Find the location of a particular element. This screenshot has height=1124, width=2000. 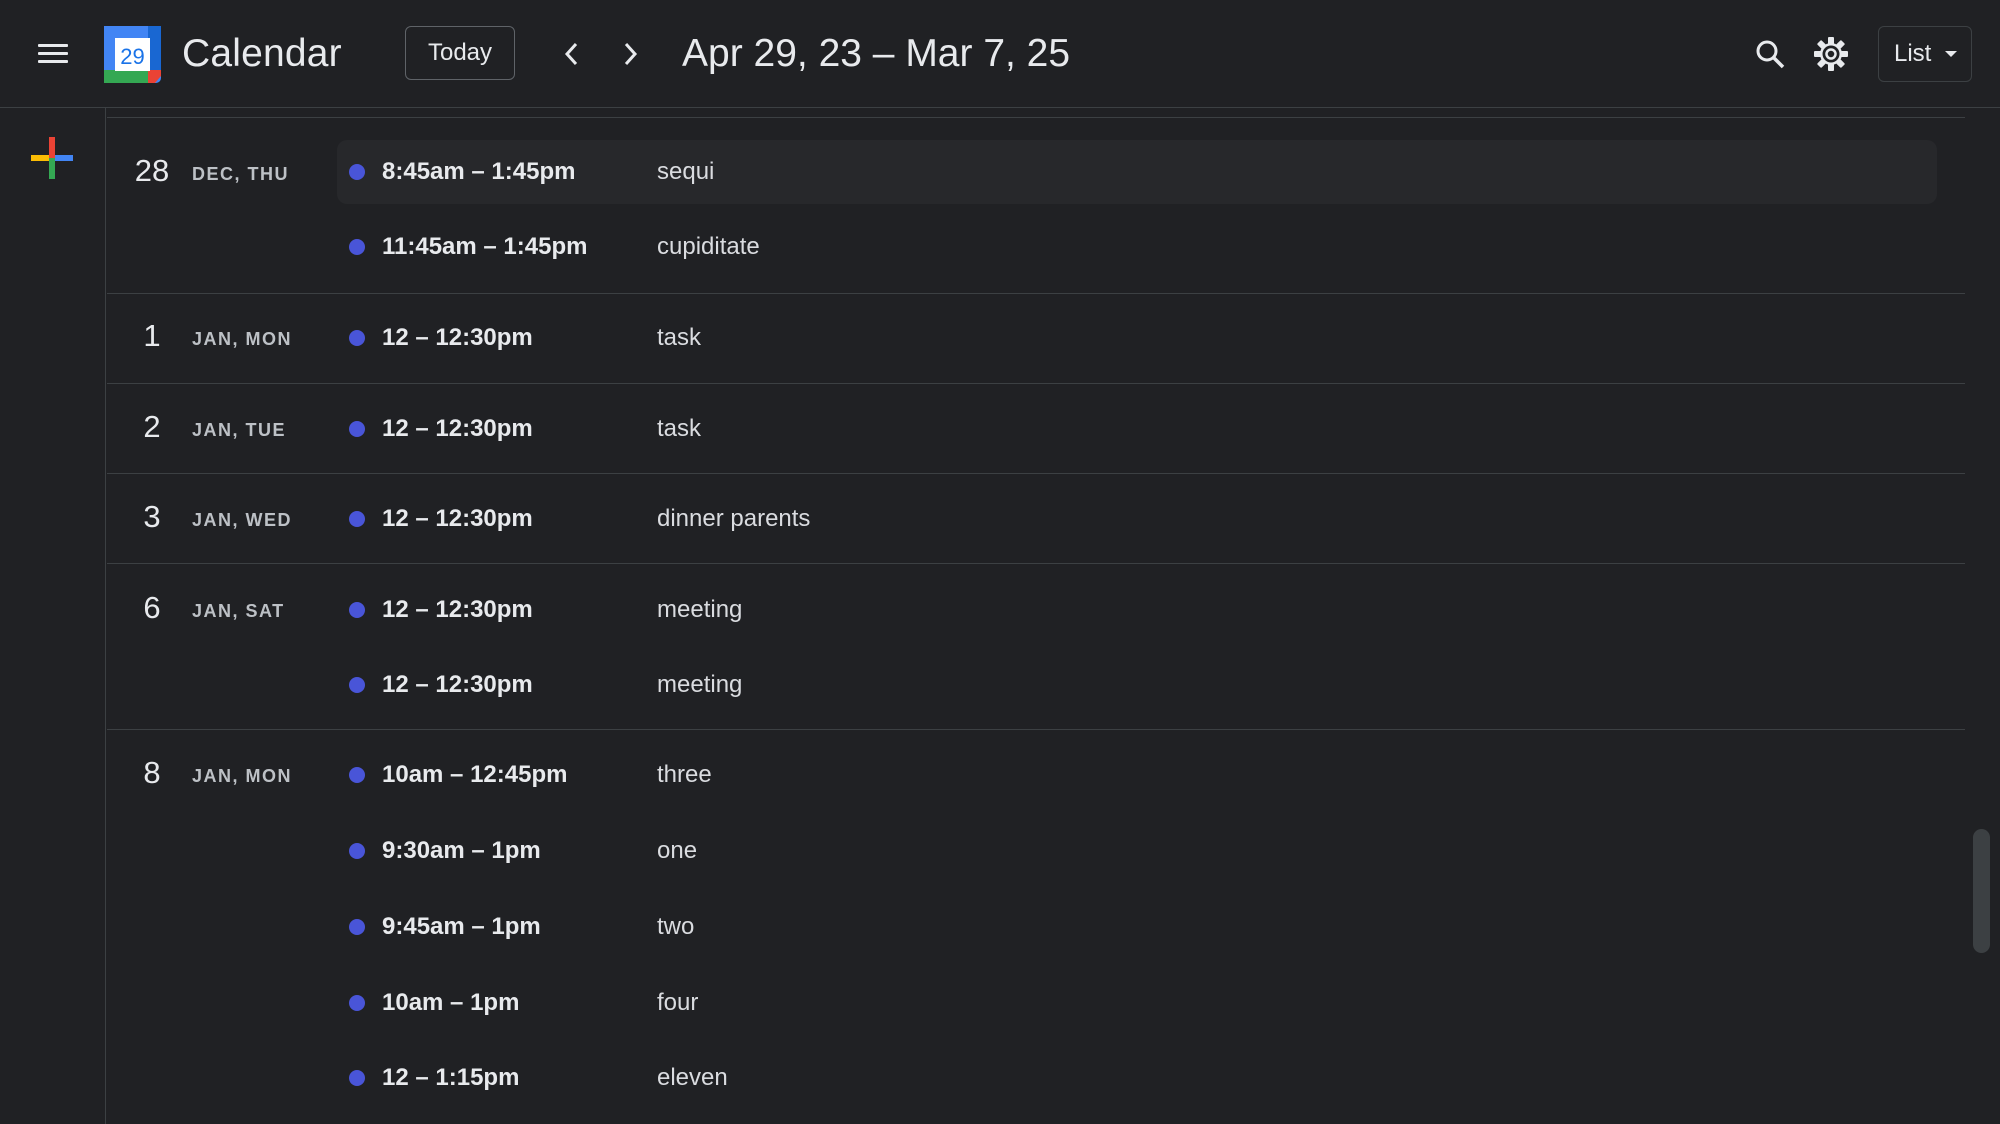

view-switcher-dropdown: List is located at coordinates (1925, 54).